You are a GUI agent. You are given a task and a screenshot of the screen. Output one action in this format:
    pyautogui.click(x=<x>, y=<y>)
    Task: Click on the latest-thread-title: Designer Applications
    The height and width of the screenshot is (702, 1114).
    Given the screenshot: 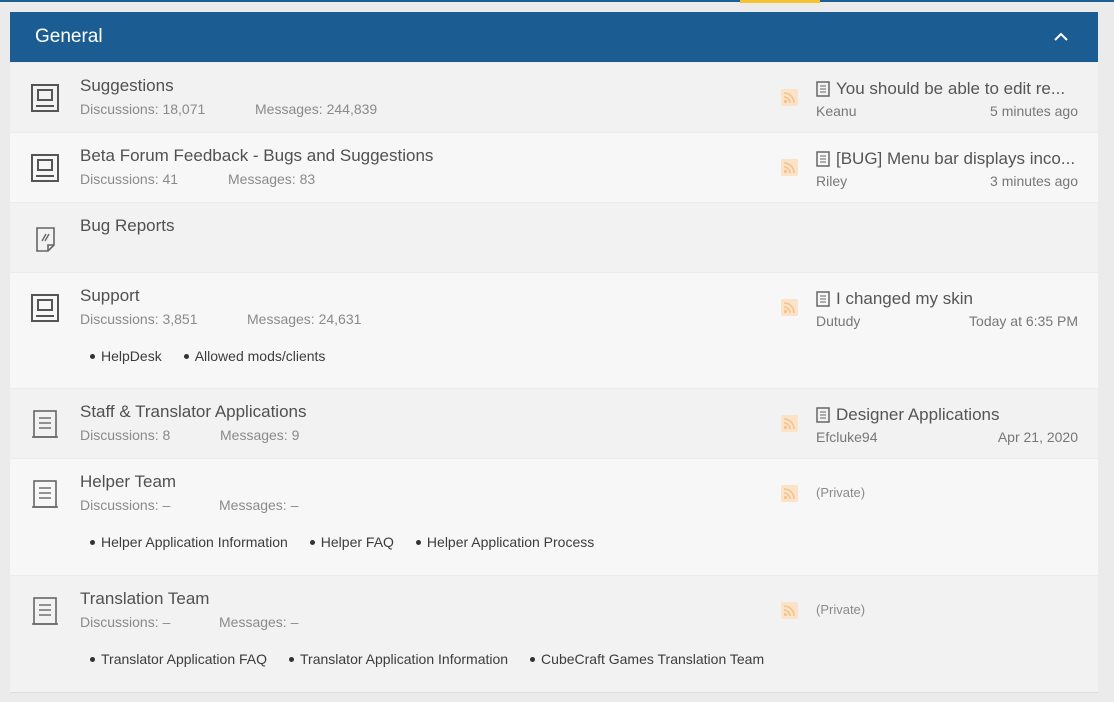 What is the action you would take?
    pyautogui.click(x=918, y=414)
    